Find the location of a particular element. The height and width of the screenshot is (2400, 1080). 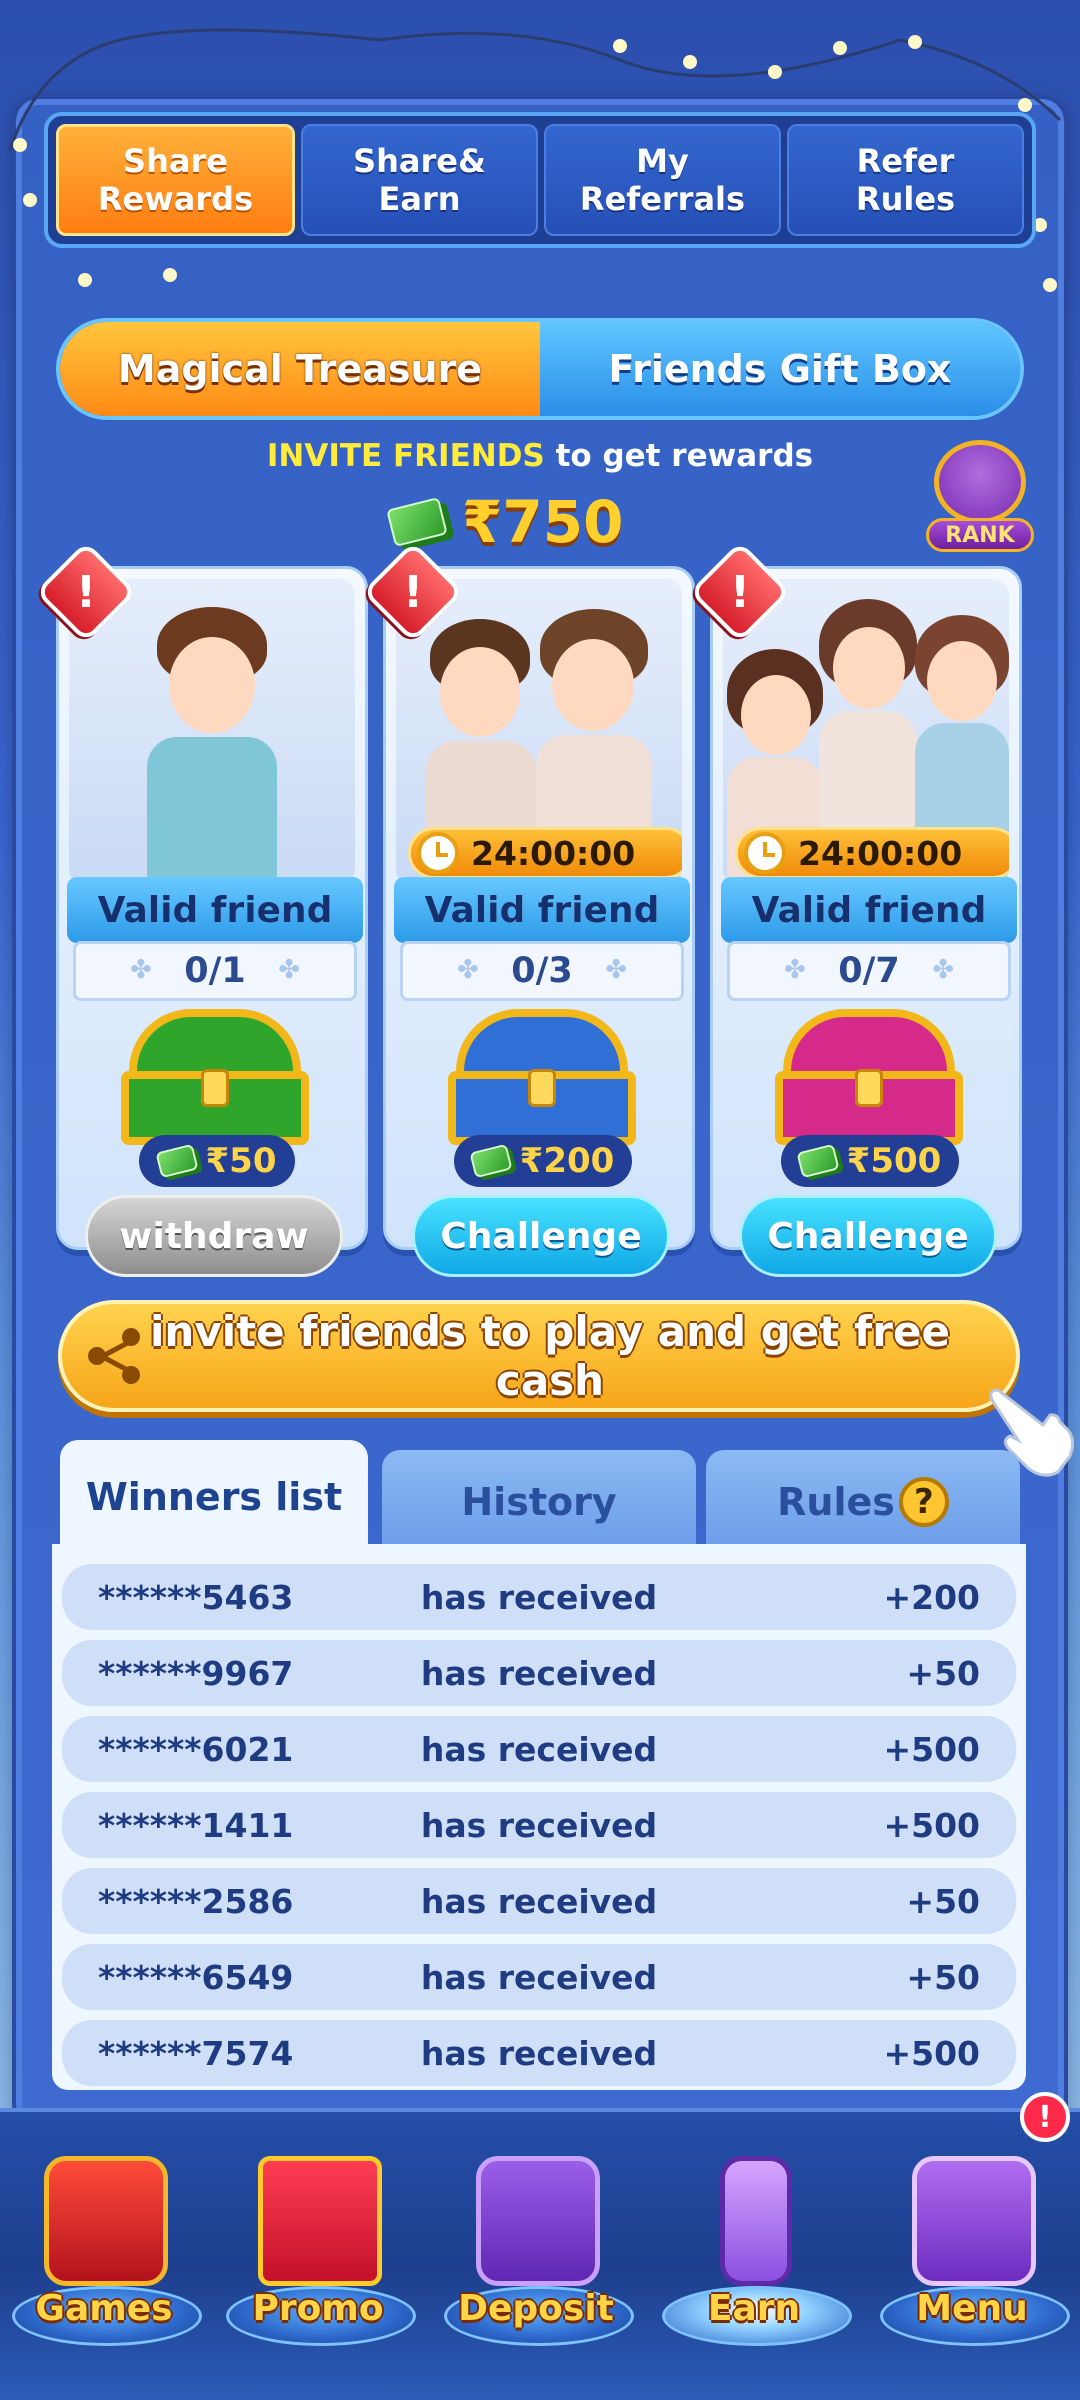

tab-rules: Rules ? is located at coordinates (863, 1502).